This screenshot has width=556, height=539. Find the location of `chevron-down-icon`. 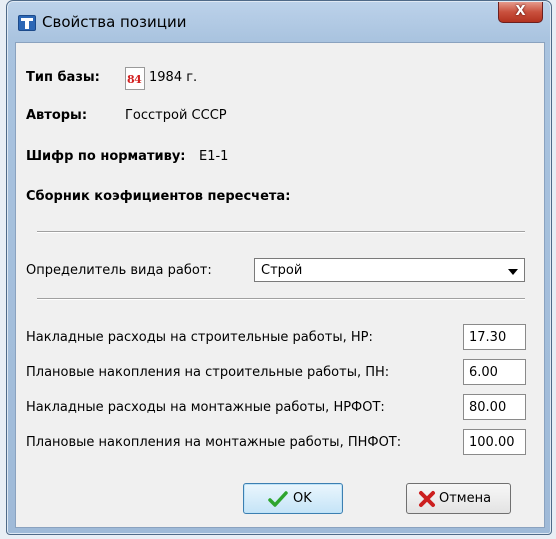

chevron-down-icon is located at coordinates (513, 272).